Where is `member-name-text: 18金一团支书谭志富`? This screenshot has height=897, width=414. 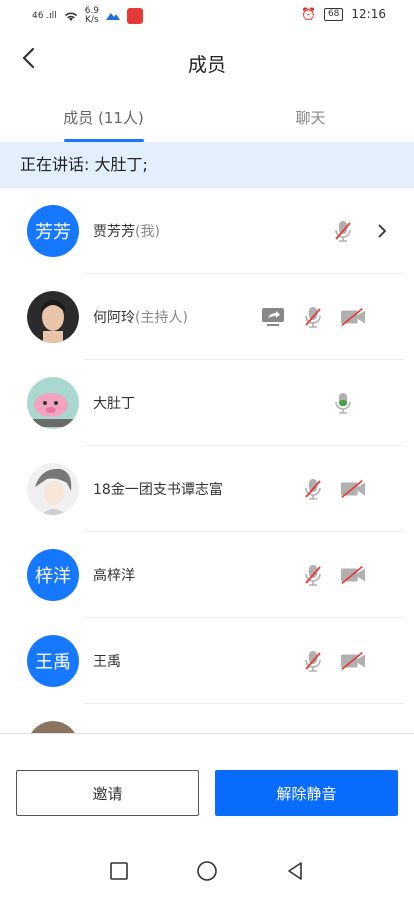 member-name-text: 18金一团支书谭志富 is located at coordinates (158, 490).